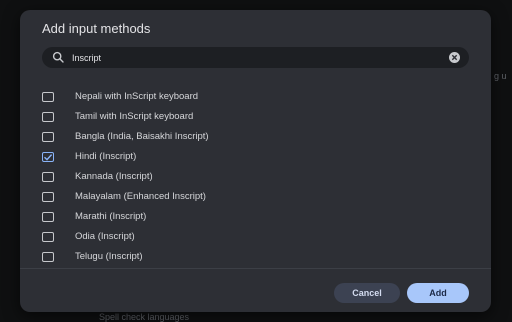 The image size is (512, 322). Describe the element at coordinates (255, 268) in the screenshot. I see `footer-divider` at that location.